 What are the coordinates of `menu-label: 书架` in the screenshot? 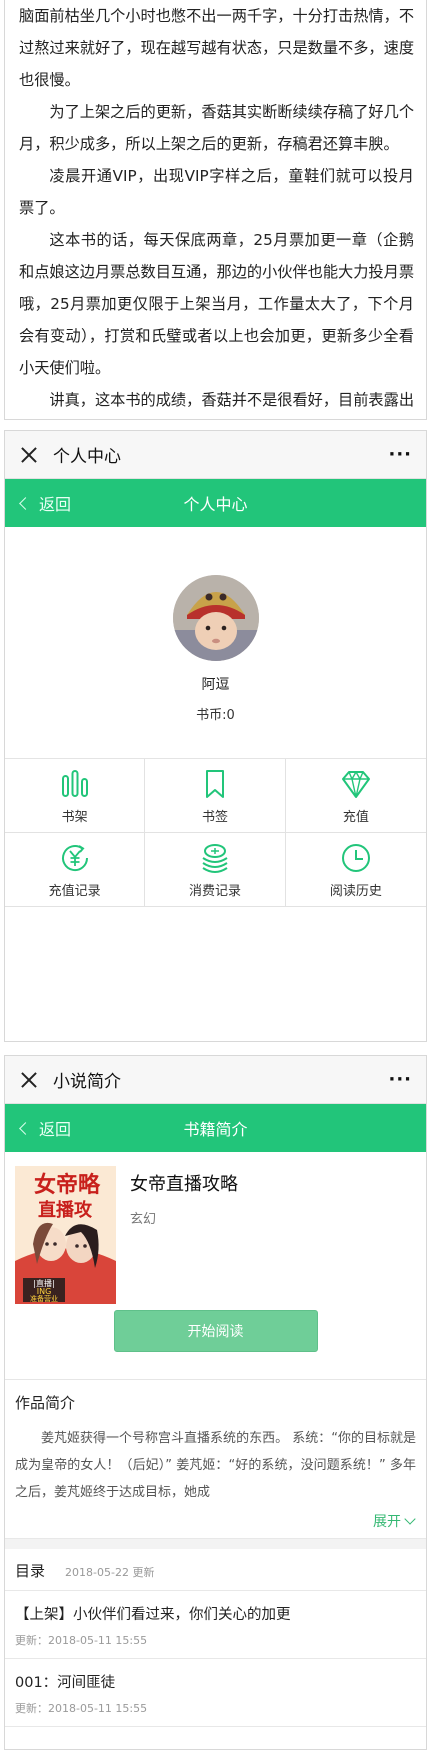 It's located at (74, 817).